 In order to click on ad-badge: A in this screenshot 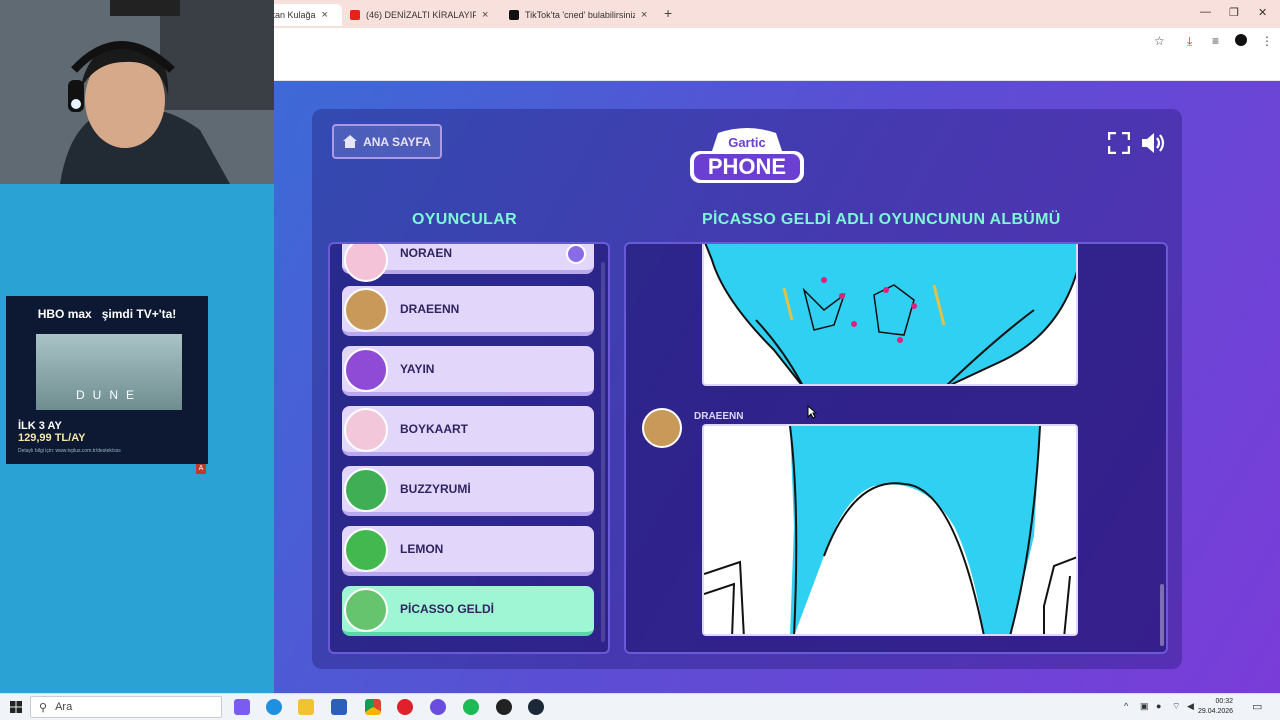, I will do `click(201, 469)`.